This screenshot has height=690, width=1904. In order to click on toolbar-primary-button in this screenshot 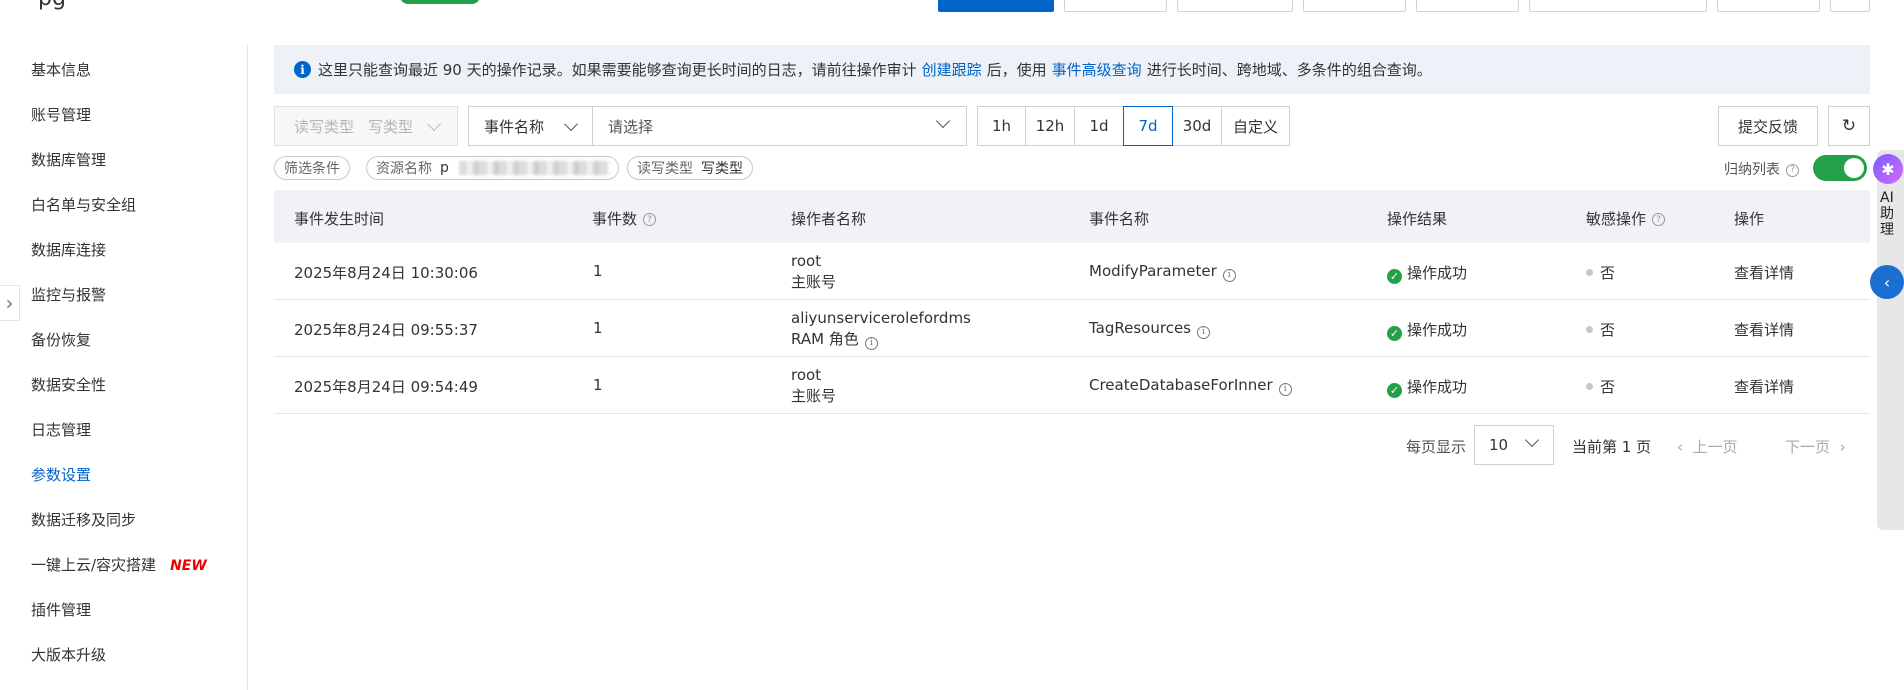, I will do `click(996, 6)`.